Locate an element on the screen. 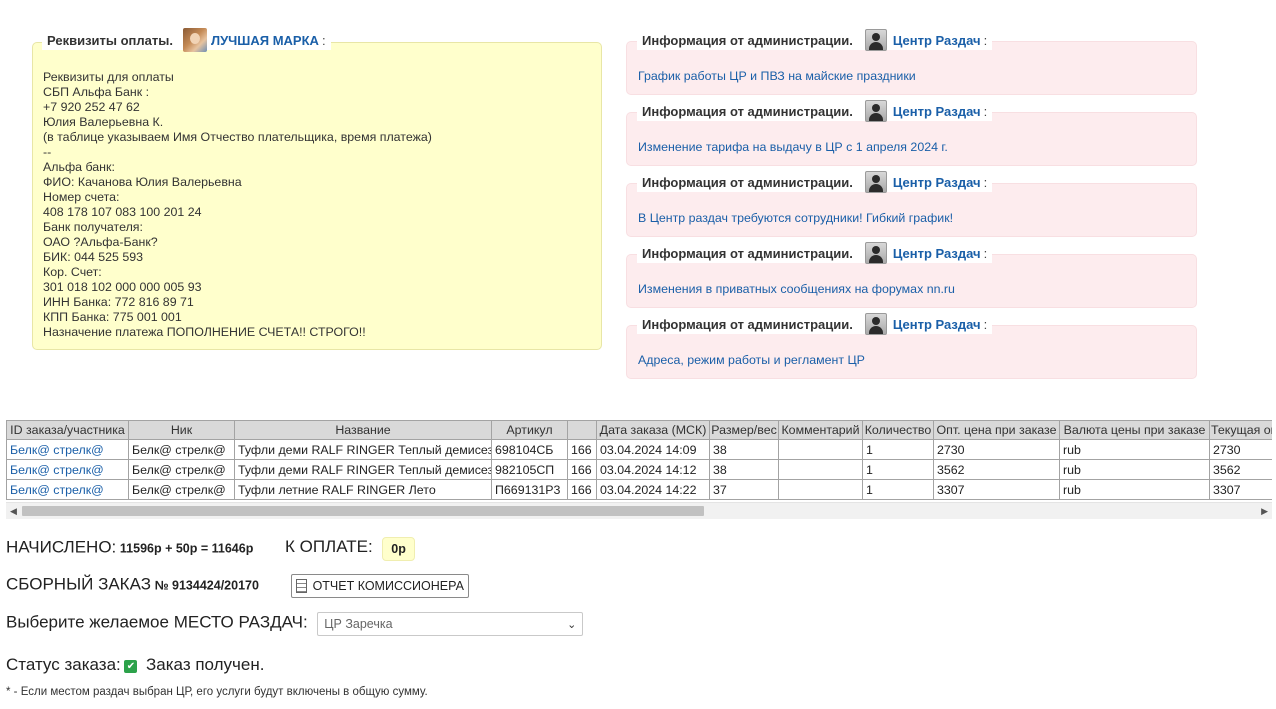  payment-line: Номер счета: is located at coordinates (81, 197).